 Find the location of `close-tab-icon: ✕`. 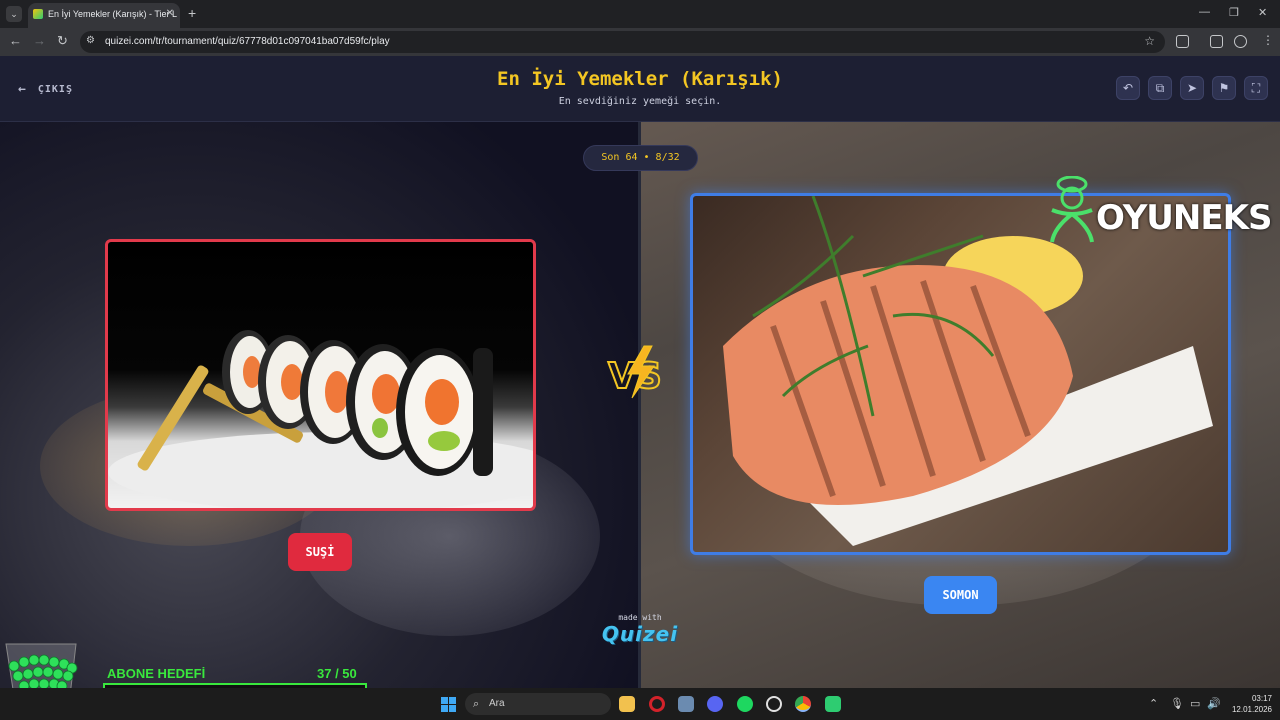

close-tab-icon: ✕ is located at coordinates (170, 14).